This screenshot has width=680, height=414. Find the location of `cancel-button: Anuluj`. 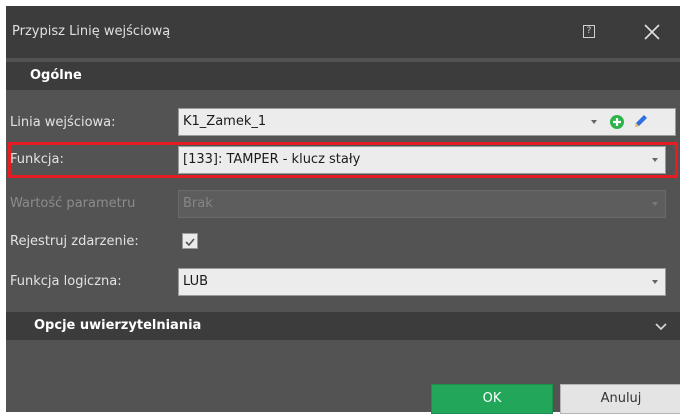

cancel-button: Anuluj is located at coordinates (620, 399).